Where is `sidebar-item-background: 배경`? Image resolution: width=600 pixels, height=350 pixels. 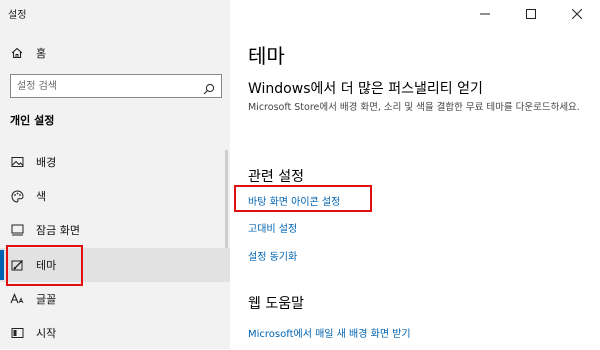
sidebar-item-background: 배경 is located at coordinates (115, 162).